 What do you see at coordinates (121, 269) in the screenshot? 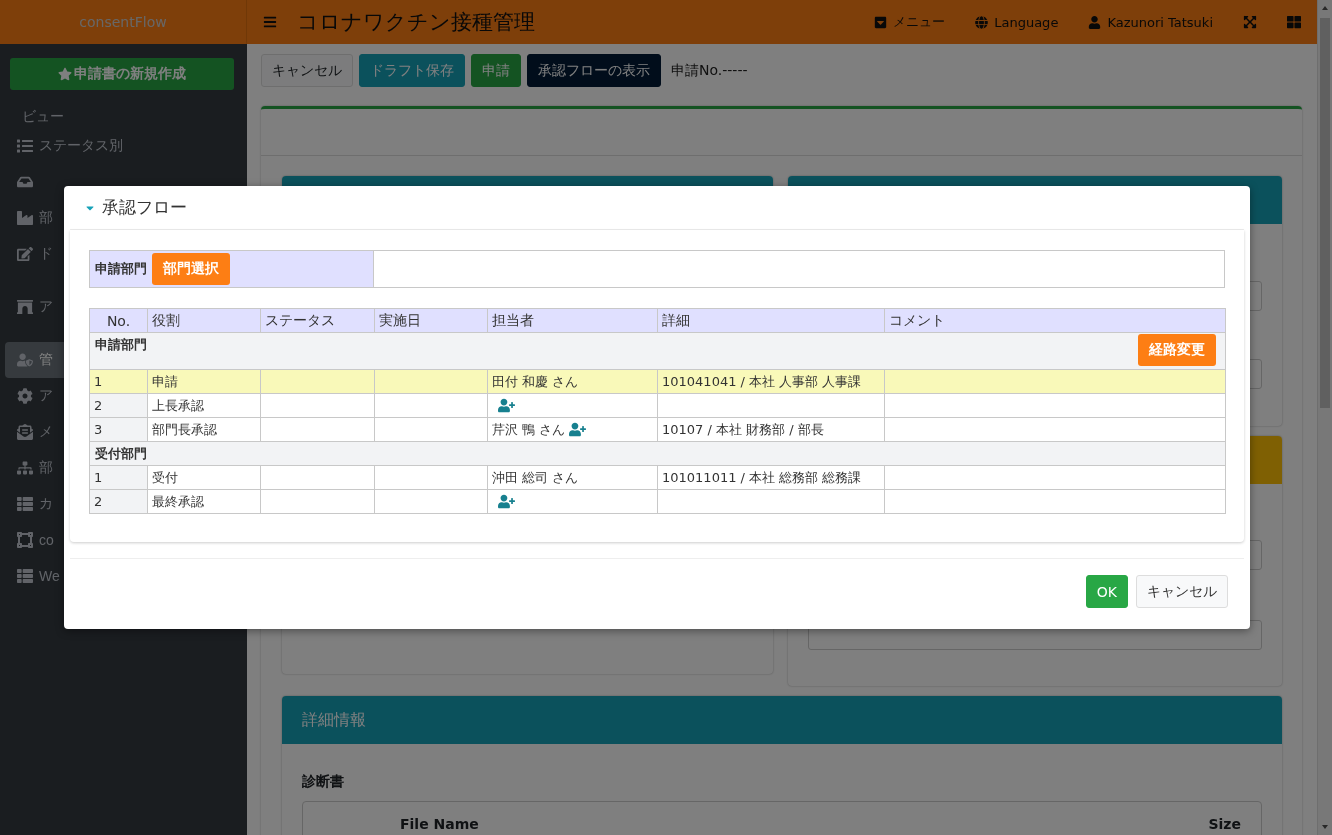
I see `department-label: 申請部門` at bounding box center [121, 269].